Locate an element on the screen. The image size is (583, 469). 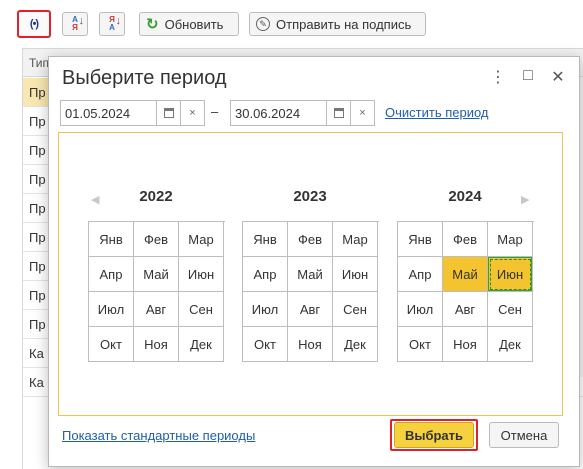
refresh-button: ↻ Обновить is located at coordinates (189, 24).